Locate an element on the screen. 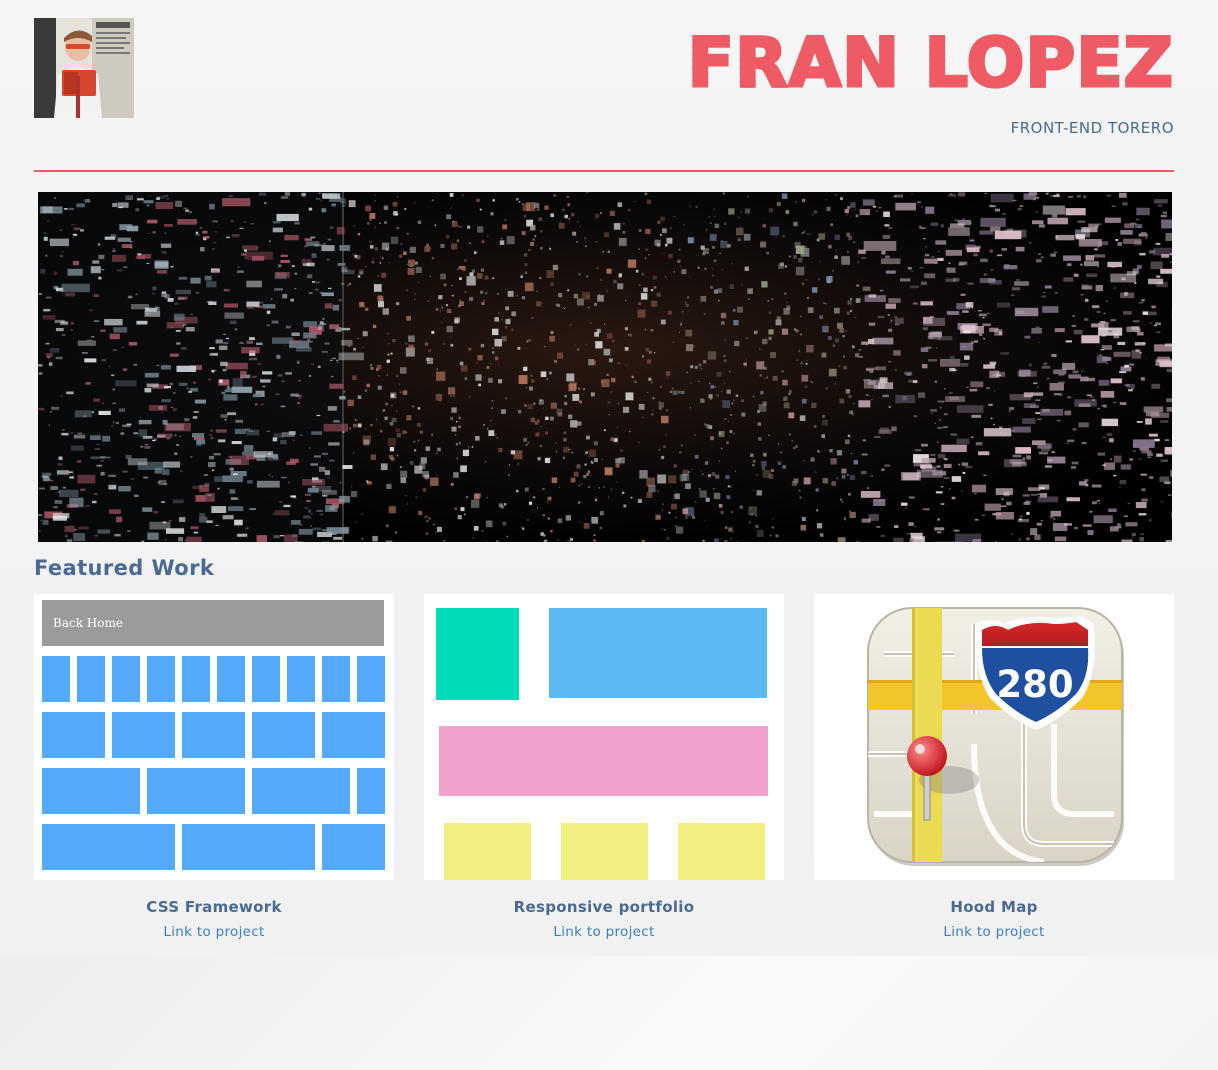 The height and width of the screenshot is (1070, 1218). project-card-responsive-portfolio: Responsive portfolio Link to project is located at coordinates (604, 767).